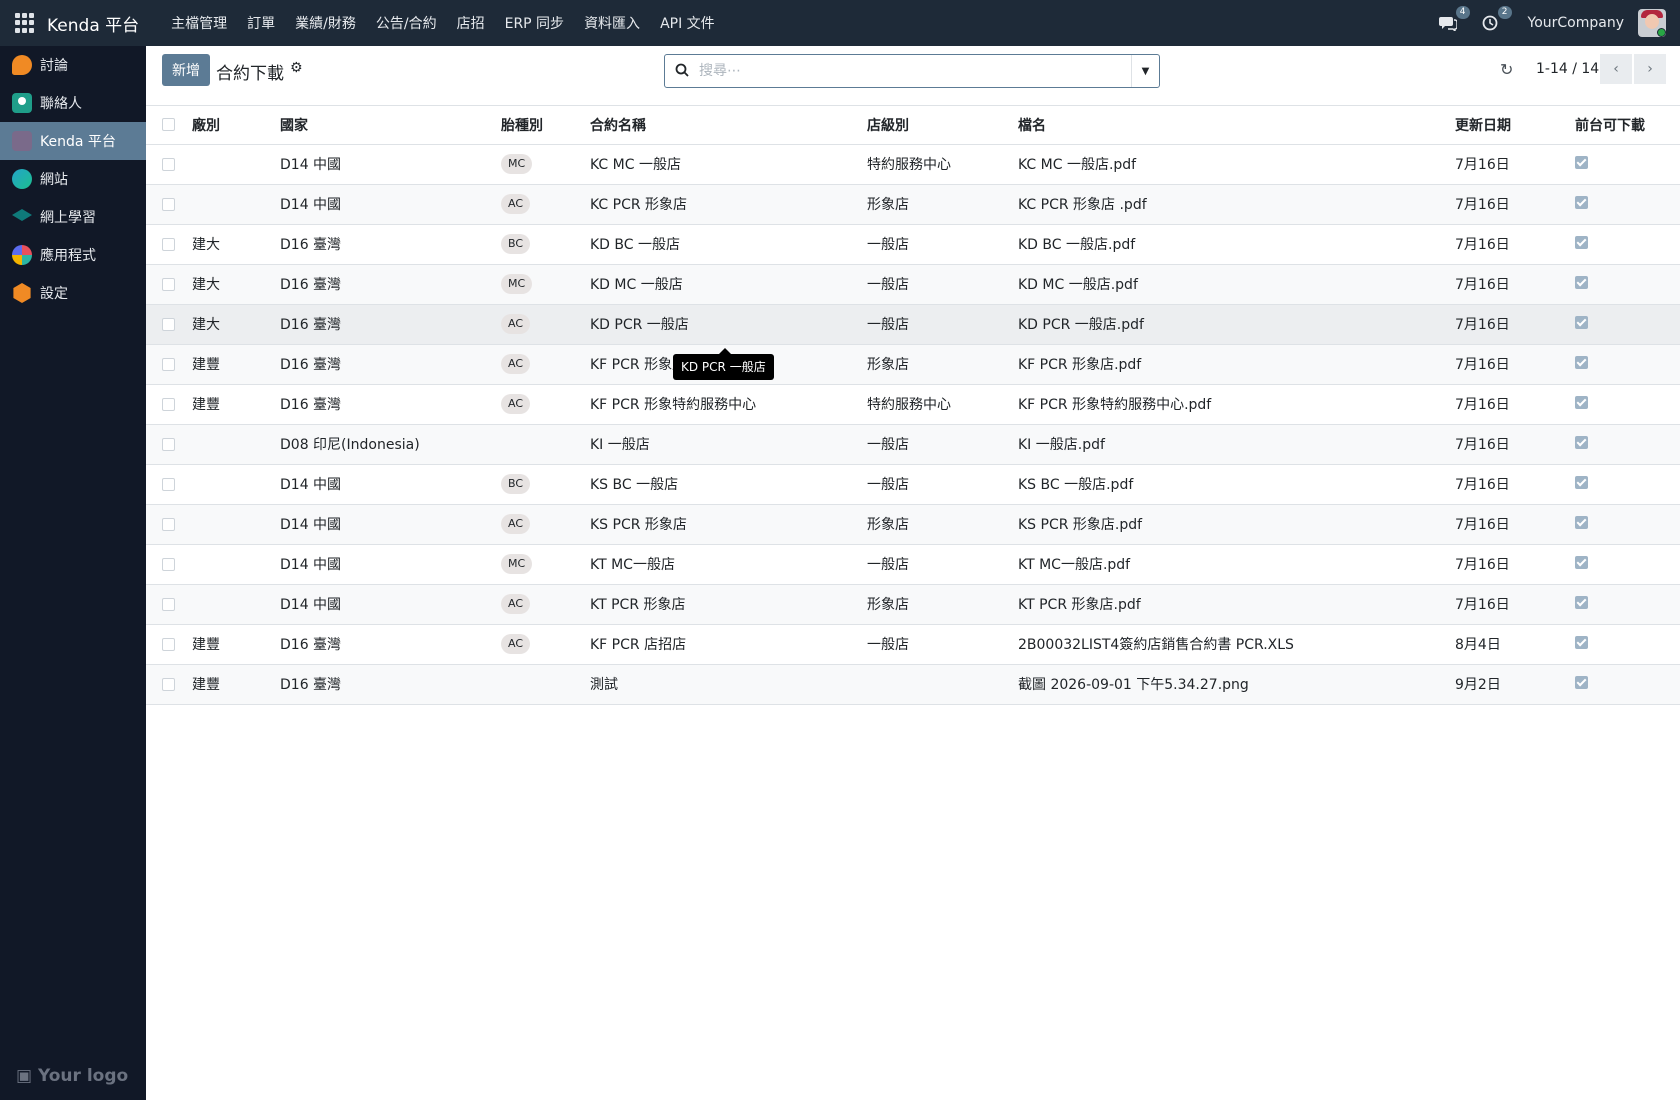  What do you see at coordinates (1236, 444) in the screenshot?
I see `cell-file-name: KI 一般店.pdf` at bounding box center [1236, 444].